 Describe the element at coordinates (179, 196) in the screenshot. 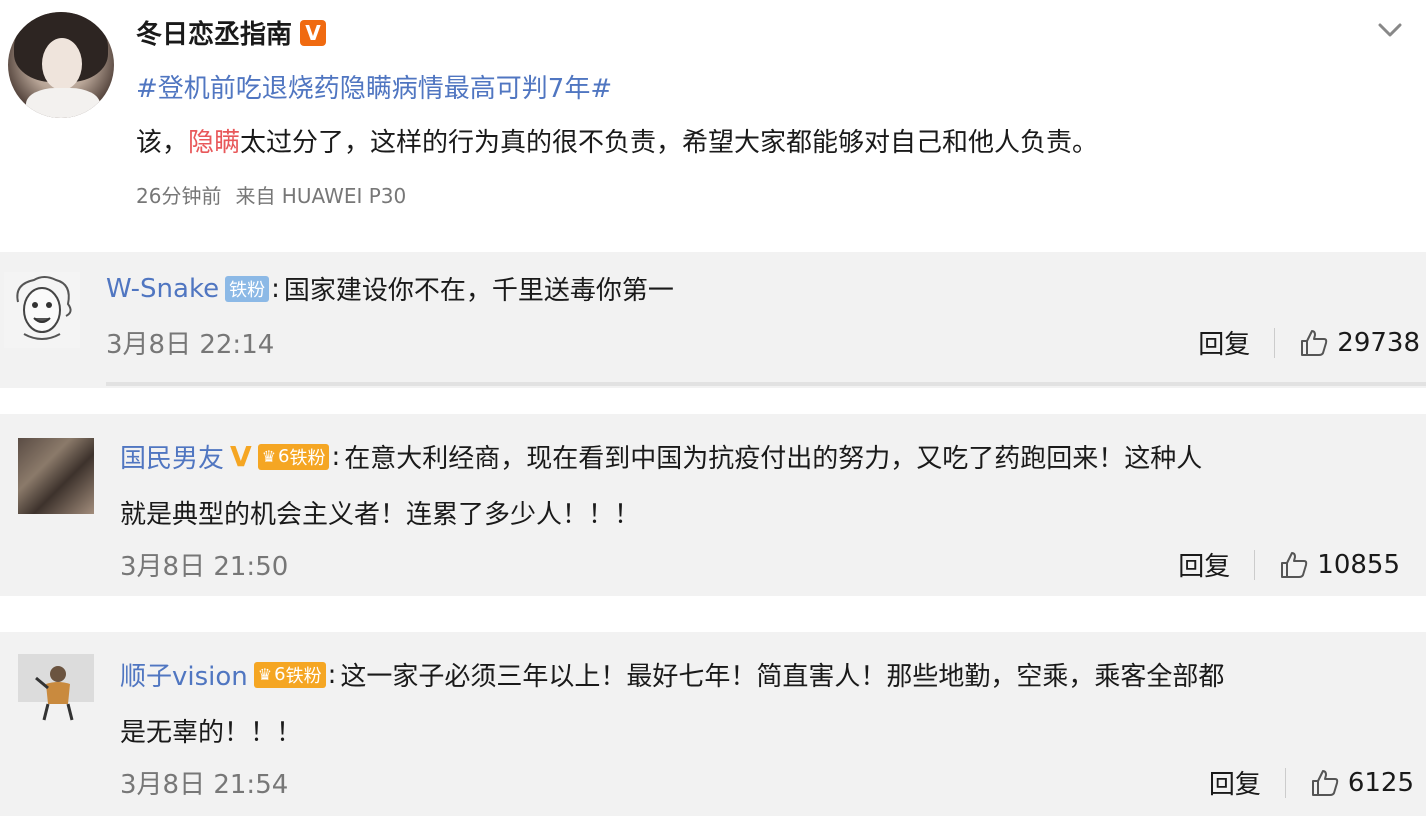

I see `post-time: 26分钟前` at that location.